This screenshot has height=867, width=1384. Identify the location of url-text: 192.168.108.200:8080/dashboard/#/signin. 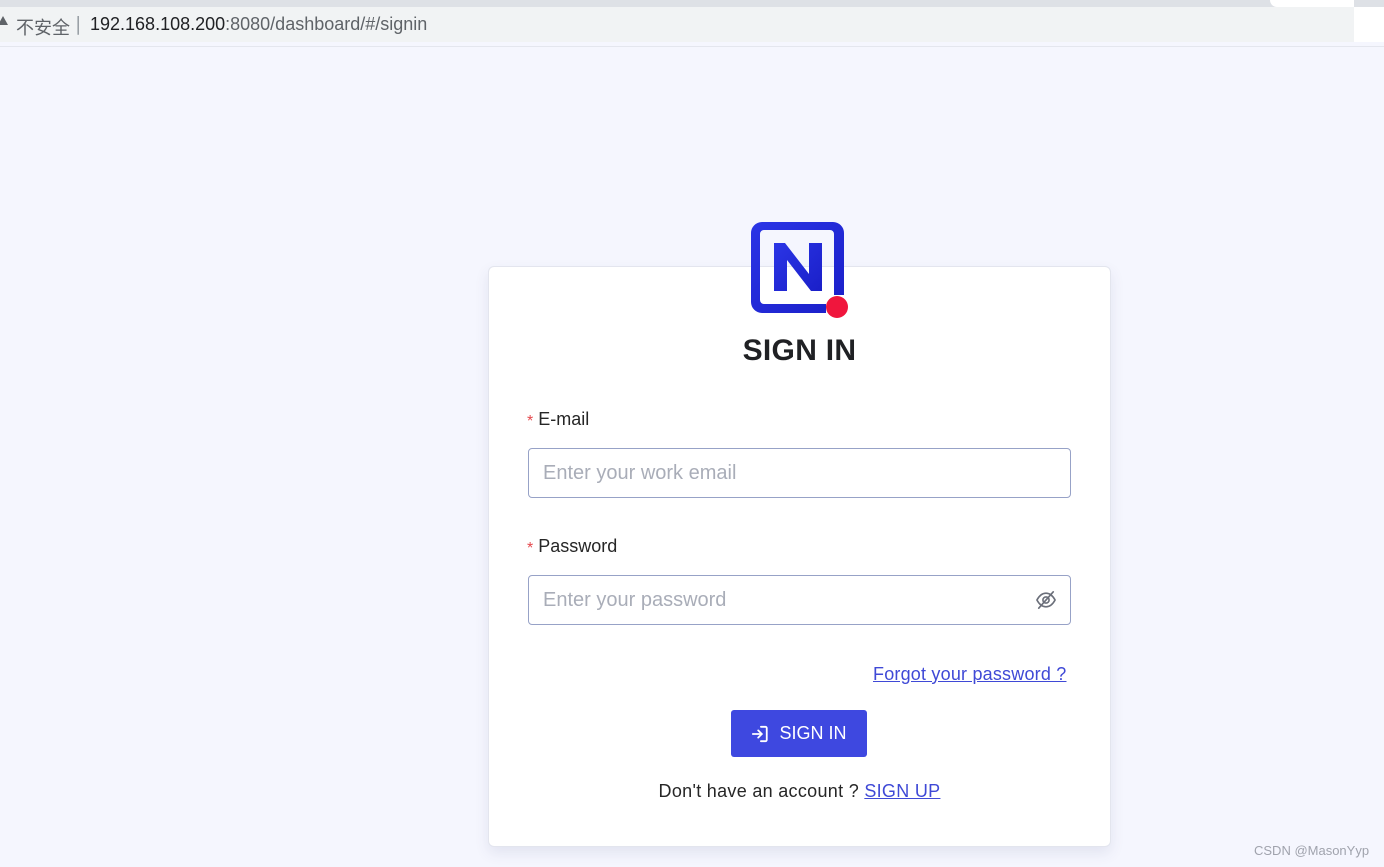
(258, 24).